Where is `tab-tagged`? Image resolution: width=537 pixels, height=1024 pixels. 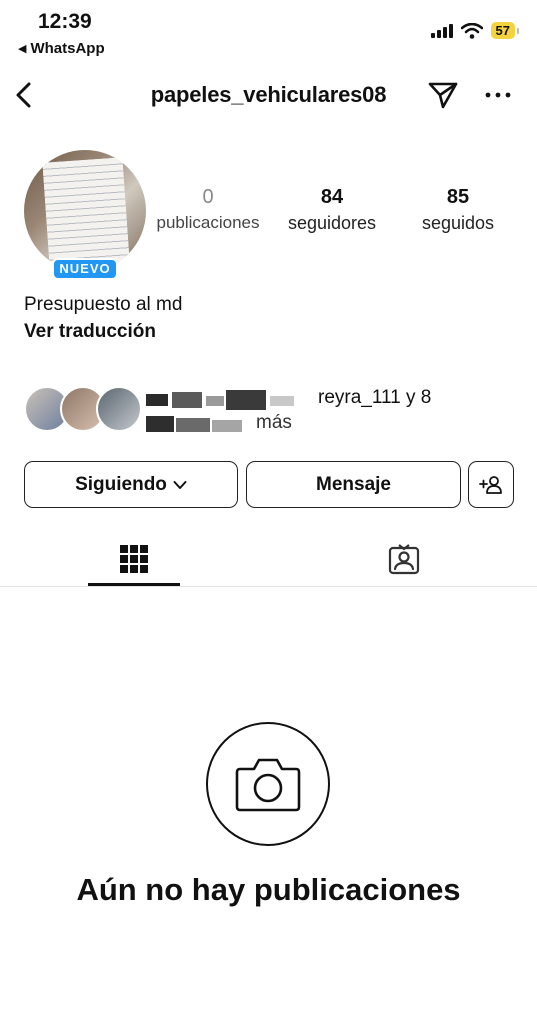
tab-tagged is located at coordinates (404, 559).